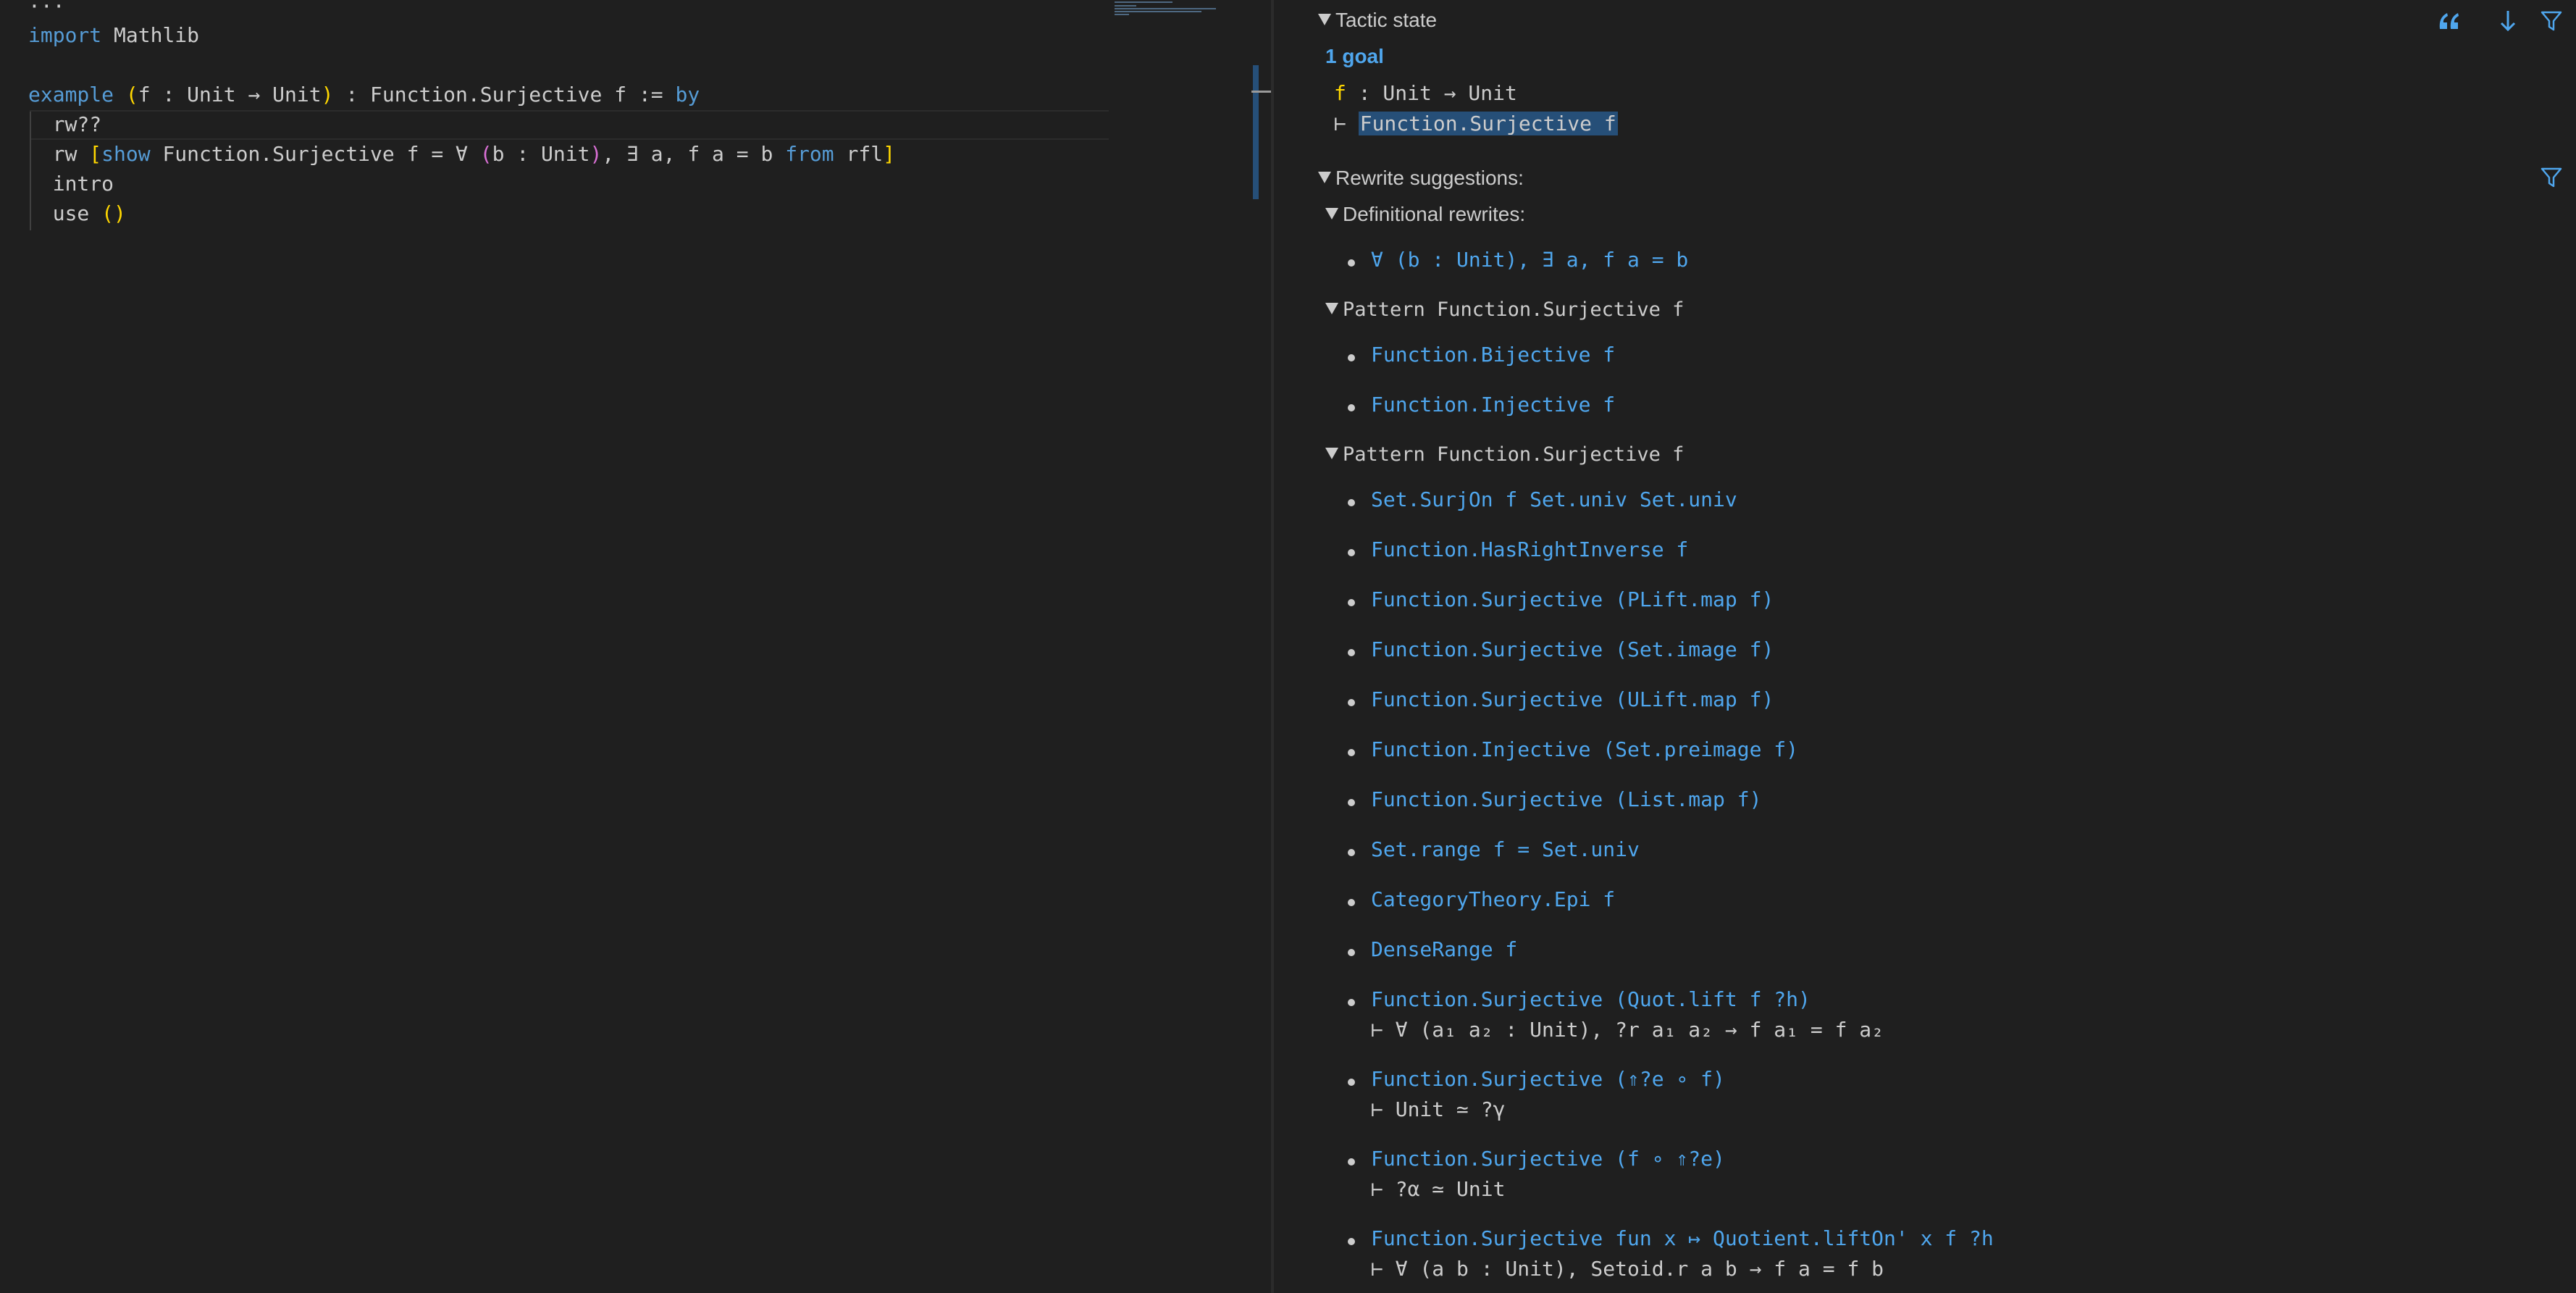 The height and width of the screenshot is (1293, 2576). I want to click on minimap, so click(1166, 8).